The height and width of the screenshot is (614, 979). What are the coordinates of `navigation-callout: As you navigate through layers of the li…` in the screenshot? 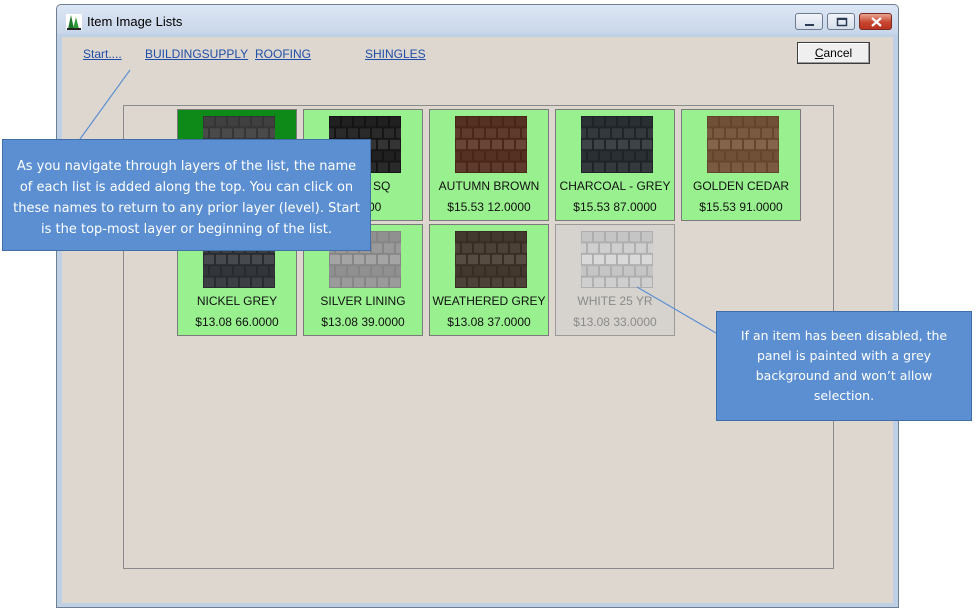 It's located at (186, 195).